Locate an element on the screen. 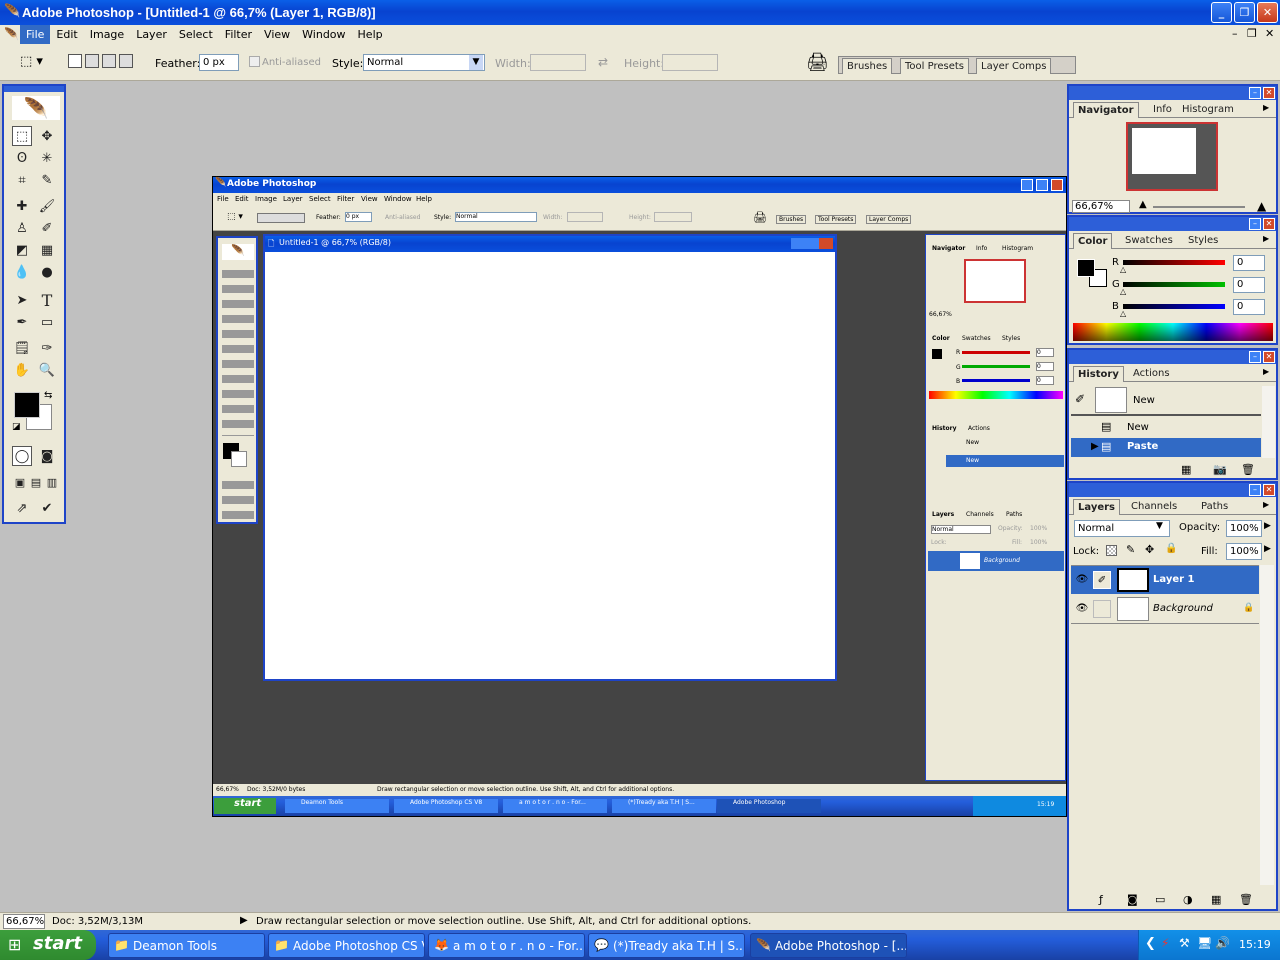  channel-r-slider is located at coordinates (1174, 262).